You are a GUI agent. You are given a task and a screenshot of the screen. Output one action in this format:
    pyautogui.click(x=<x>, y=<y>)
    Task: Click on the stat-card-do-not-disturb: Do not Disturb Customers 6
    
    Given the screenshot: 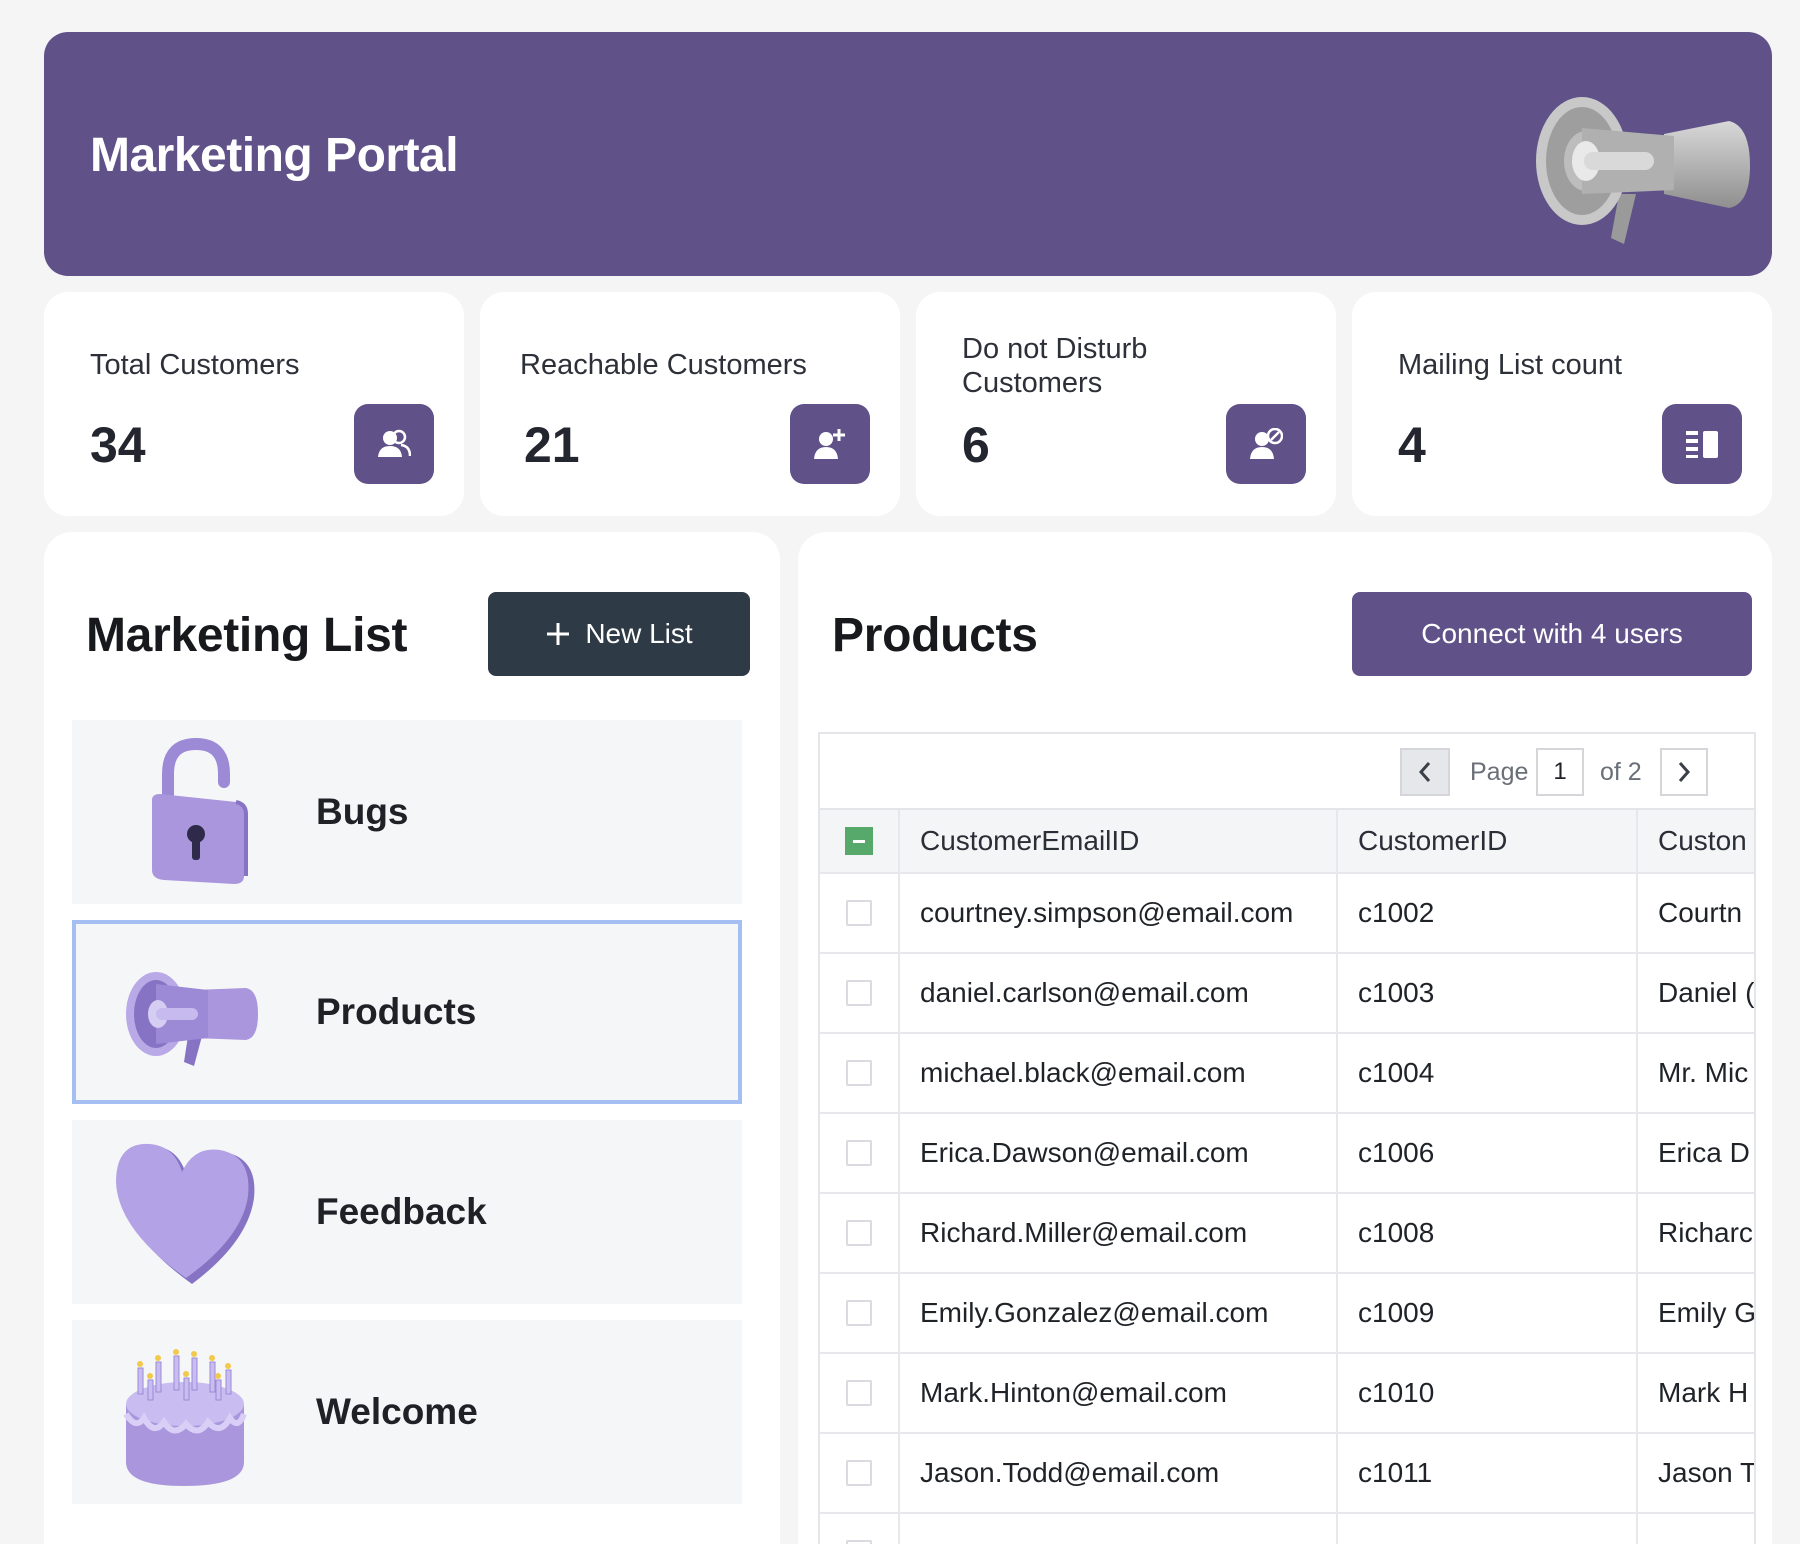 What is the action you would take?
    pyautogui.click(x=1126, y=404)
    